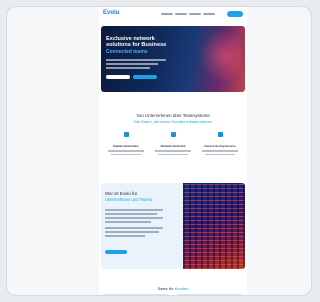 This screenshot has height=302, width=320. What do you see at coordinates (173, 134) in the screenshot?
I see `lock-icon` at bounding box center [173, 134].